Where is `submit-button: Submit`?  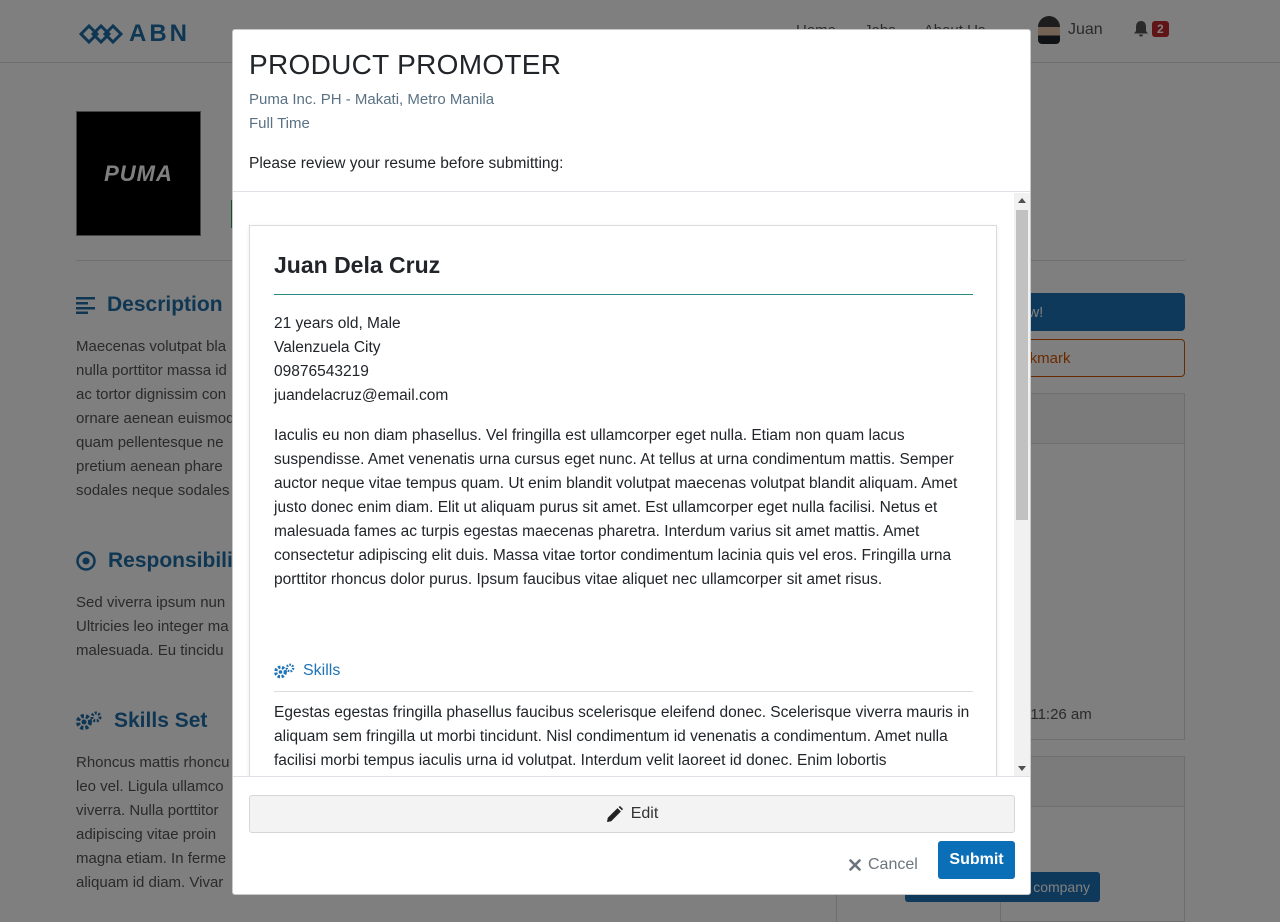
submit-button: Submit is located at coordinates (976, 860).